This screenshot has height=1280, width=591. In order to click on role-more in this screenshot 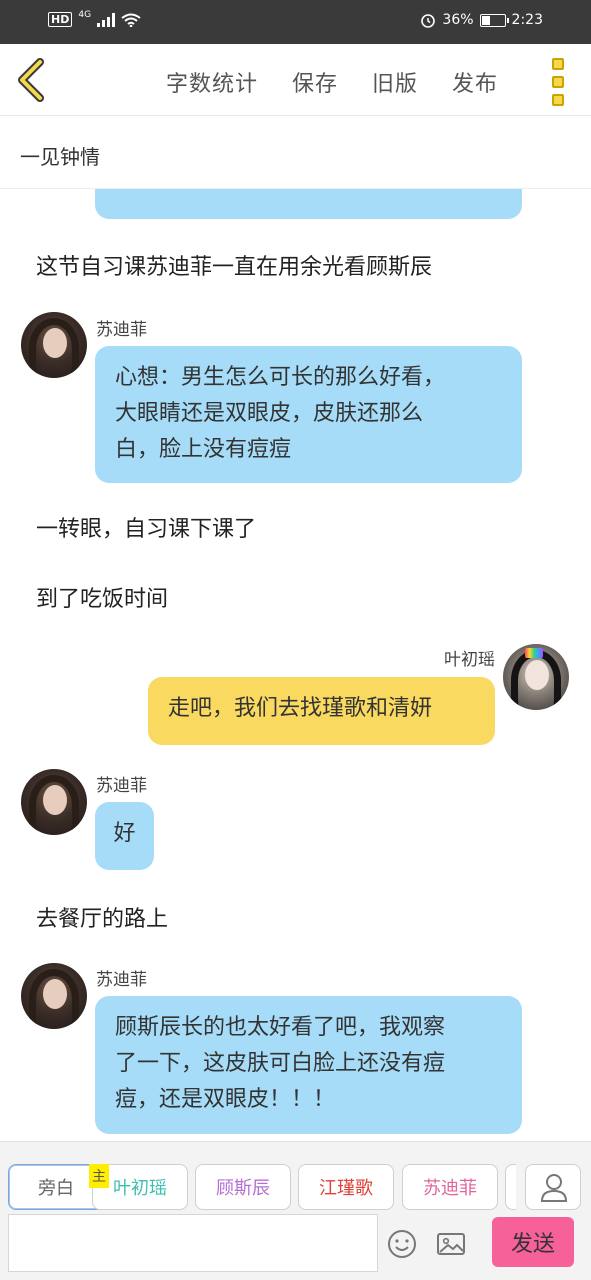, I will do `click(510, 1187)`.